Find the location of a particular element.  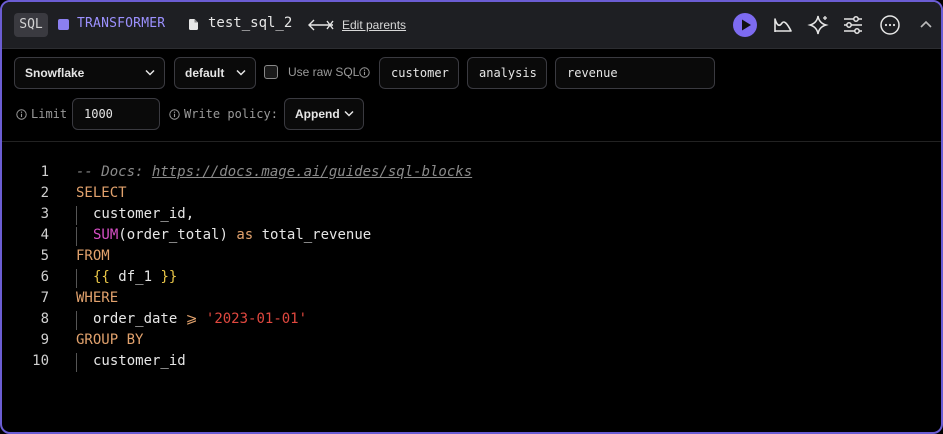

more-options-button is located at coordinates (890, 25).